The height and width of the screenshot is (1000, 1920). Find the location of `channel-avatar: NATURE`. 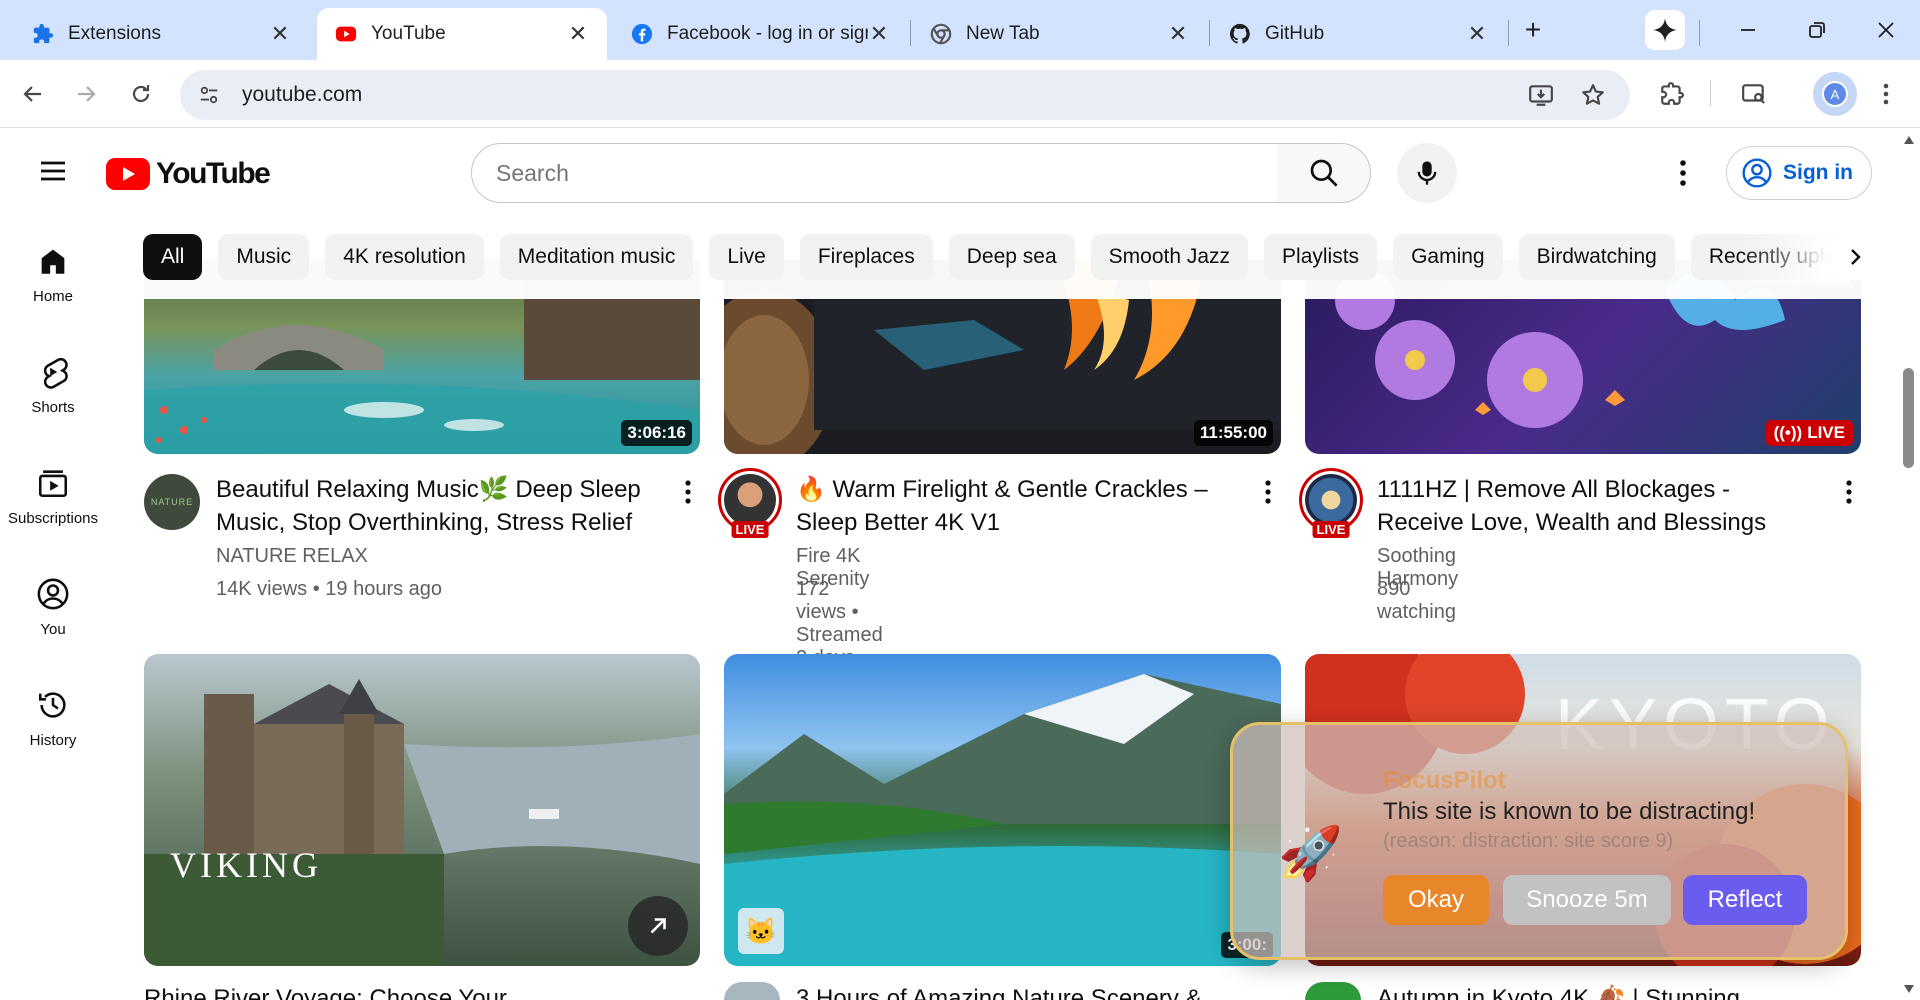

channel-avatar: NATURE is located at coordinates (172, 502).